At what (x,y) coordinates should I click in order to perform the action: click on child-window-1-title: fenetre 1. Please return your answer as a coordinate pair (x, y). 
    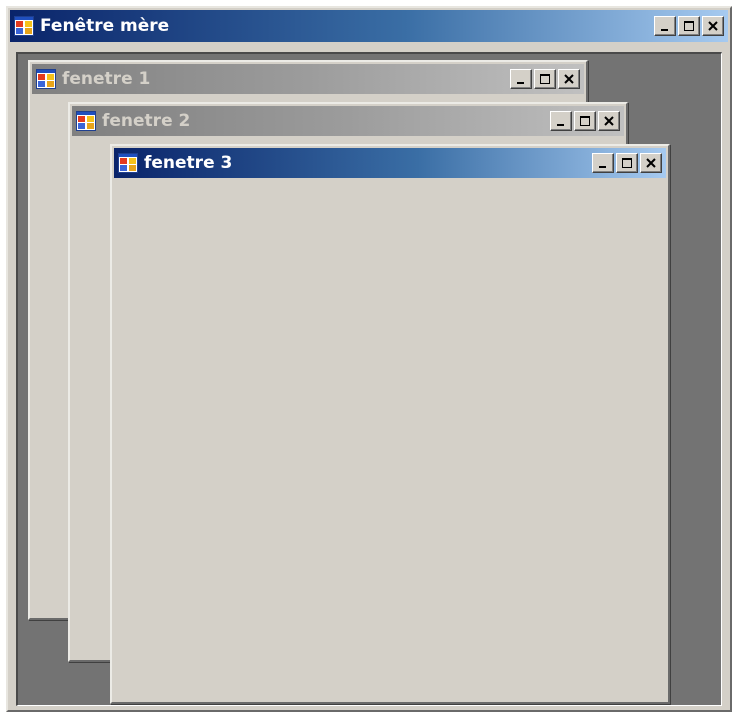
    Looking at the image, I should click on (106, 79).